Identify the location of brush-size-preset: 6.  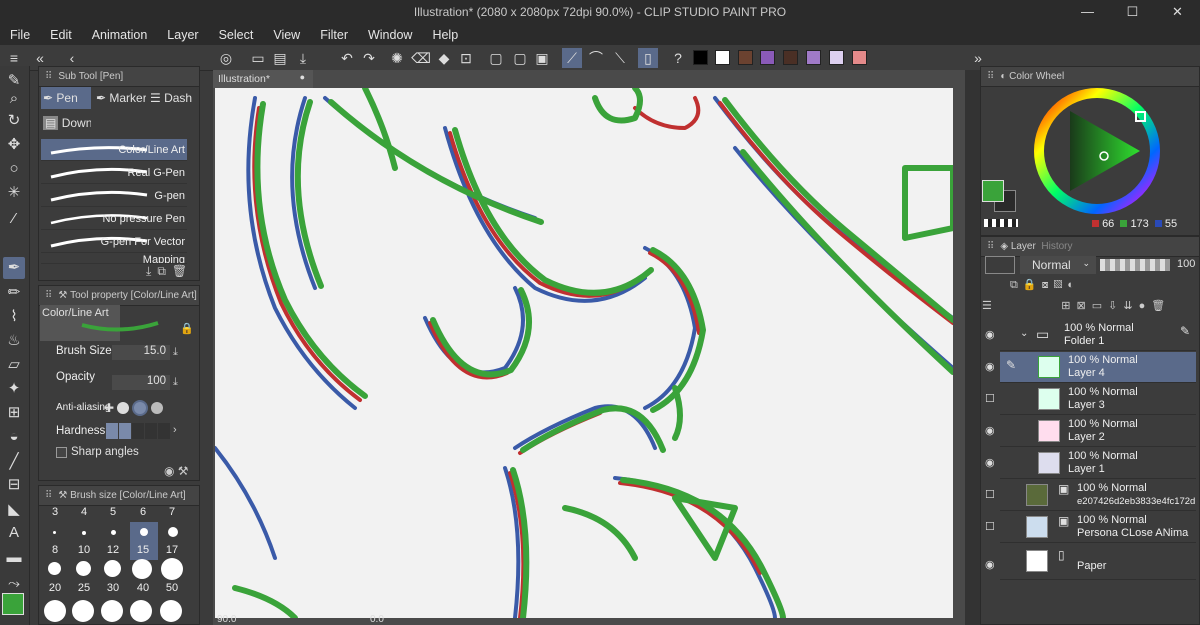
(143, 512).